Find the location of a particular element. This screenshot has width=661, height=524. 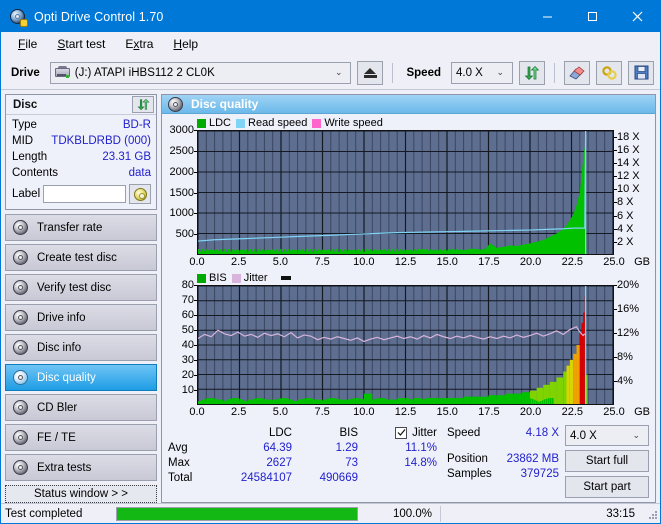

stats-row-label: Max is located at coordinates (179, 462).